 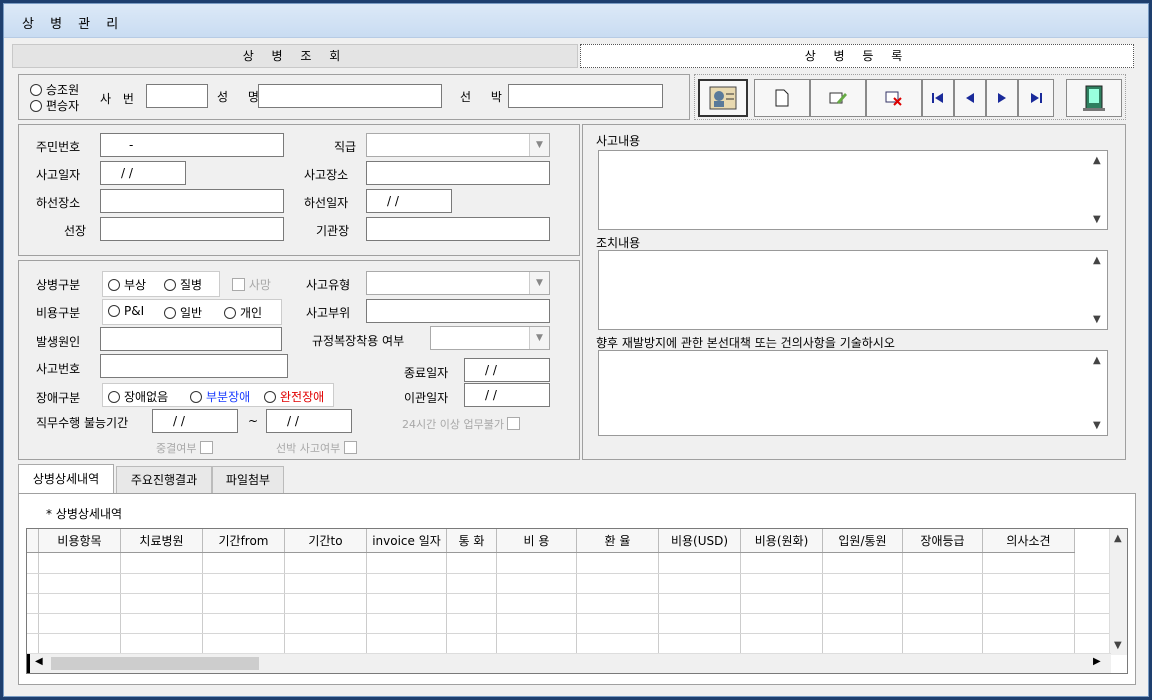 What do you see at coordinates (938, 98) in the screenshot?
I see `first-record-icon` at bounding box center [938, 98].